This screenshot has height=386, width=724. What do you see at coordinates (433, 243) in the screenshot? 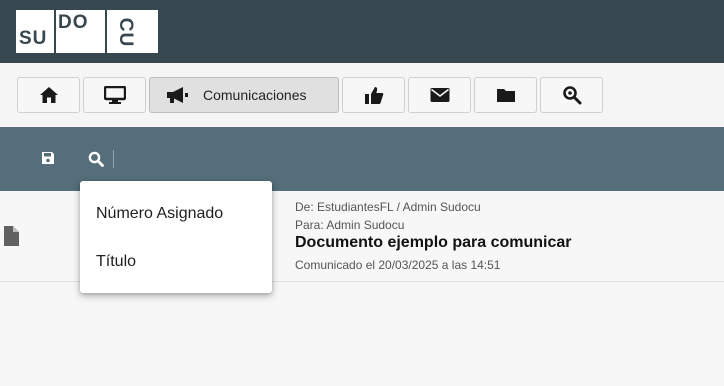
I see `document-title: Documento ejemplo para comunicar` at bounding box center [433, 243].